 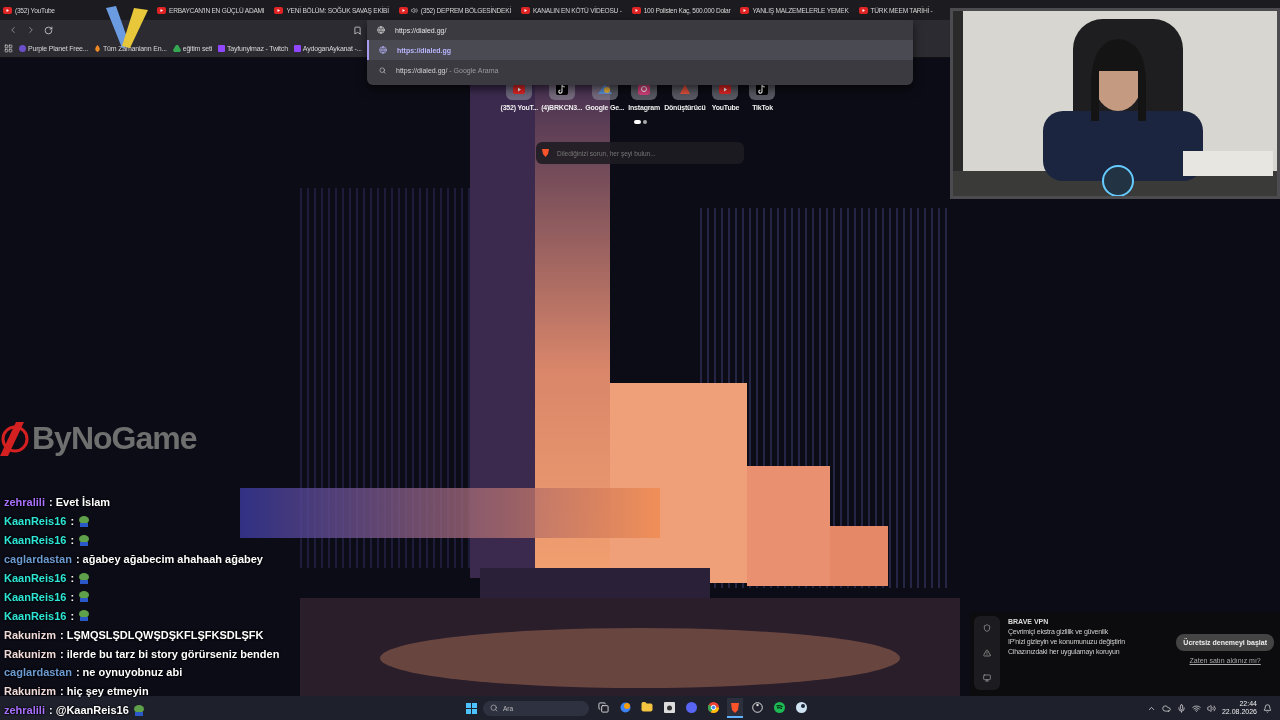 What do you see at coordinates (58, 503) in the screenshot?
I see `chat-message: zehralili : Evet İslam` at bounding box center [58, 503].